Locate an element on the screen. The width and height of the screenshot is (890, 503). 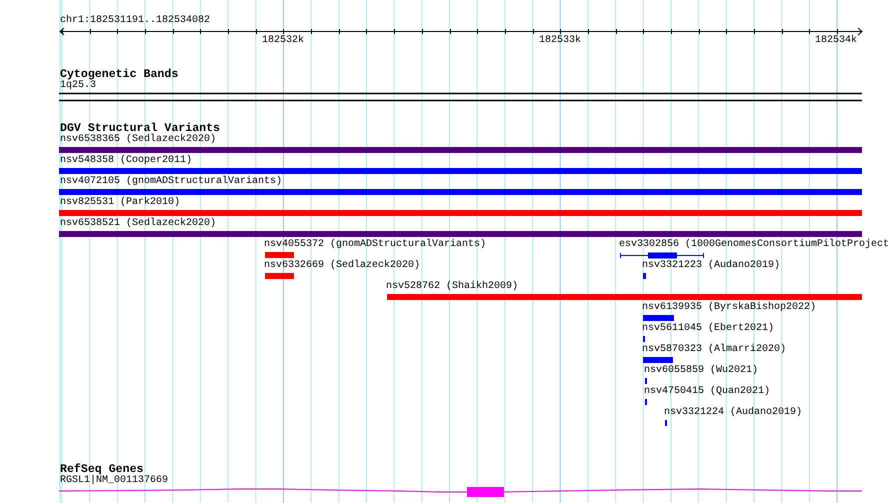
variant-label: nsv3321224 (Audano2019) is located at coordinates (733, 413).